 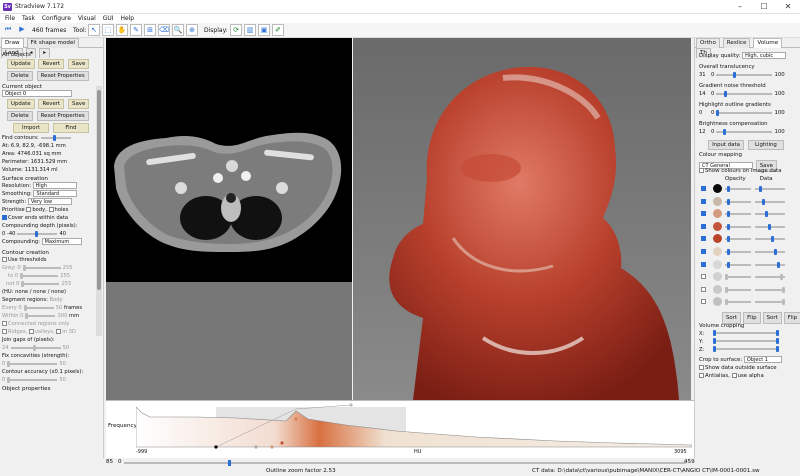 What do you see at coordinates (8, 30) in the screenshot?
I see `skip-back-icon: ⏮` at bounding box center [8, 30].